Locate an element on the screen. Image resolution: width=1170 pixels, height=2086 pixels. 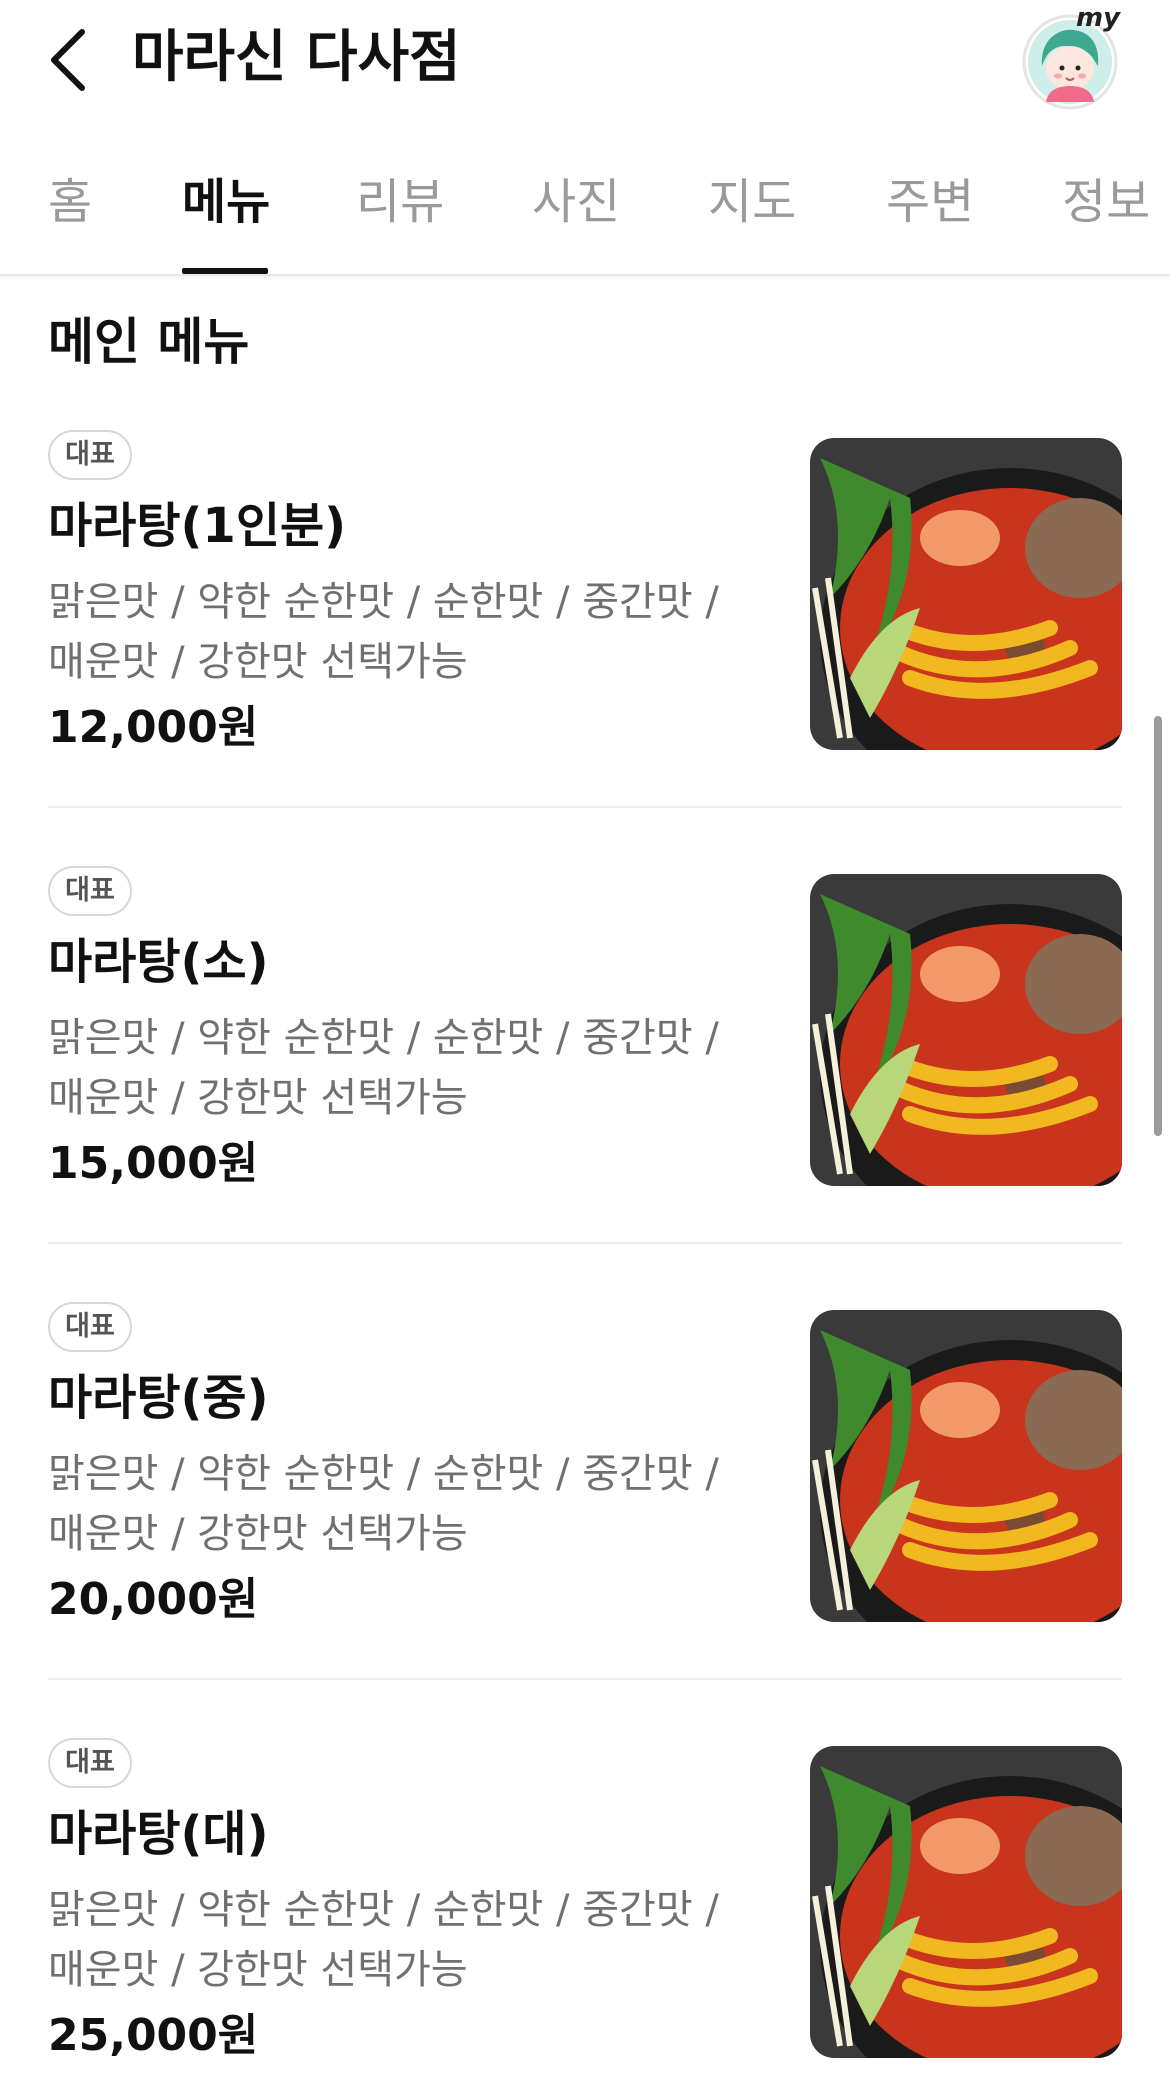
tab-map: 지도 is located at coordinates (752, 202).